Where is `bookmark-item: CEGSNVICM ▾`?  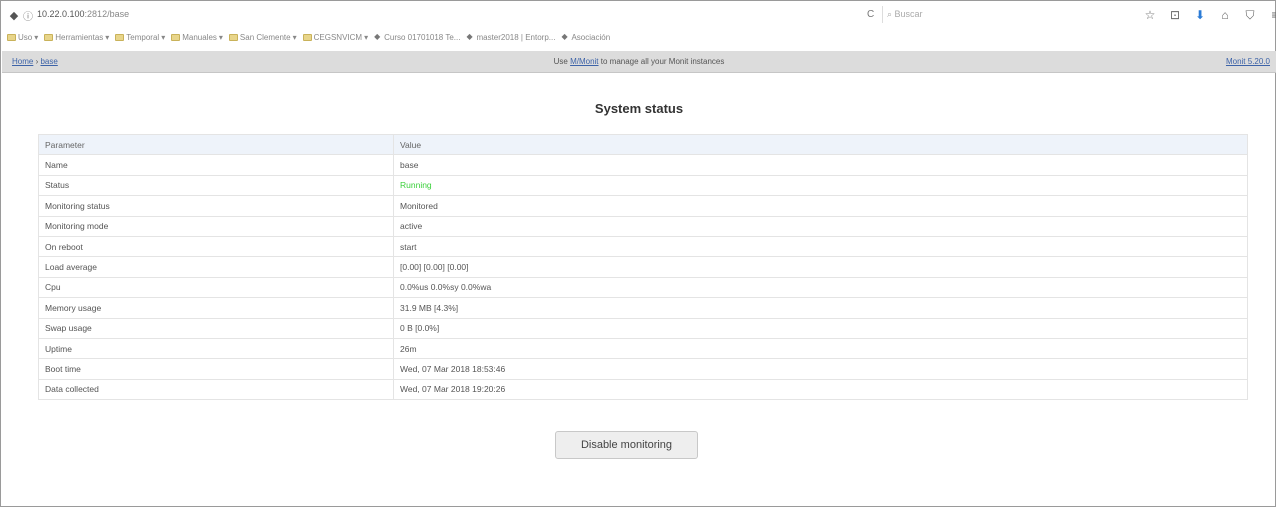 bookmark-item: CEGSNVICM ▾ is located at coordinates (335, 37).